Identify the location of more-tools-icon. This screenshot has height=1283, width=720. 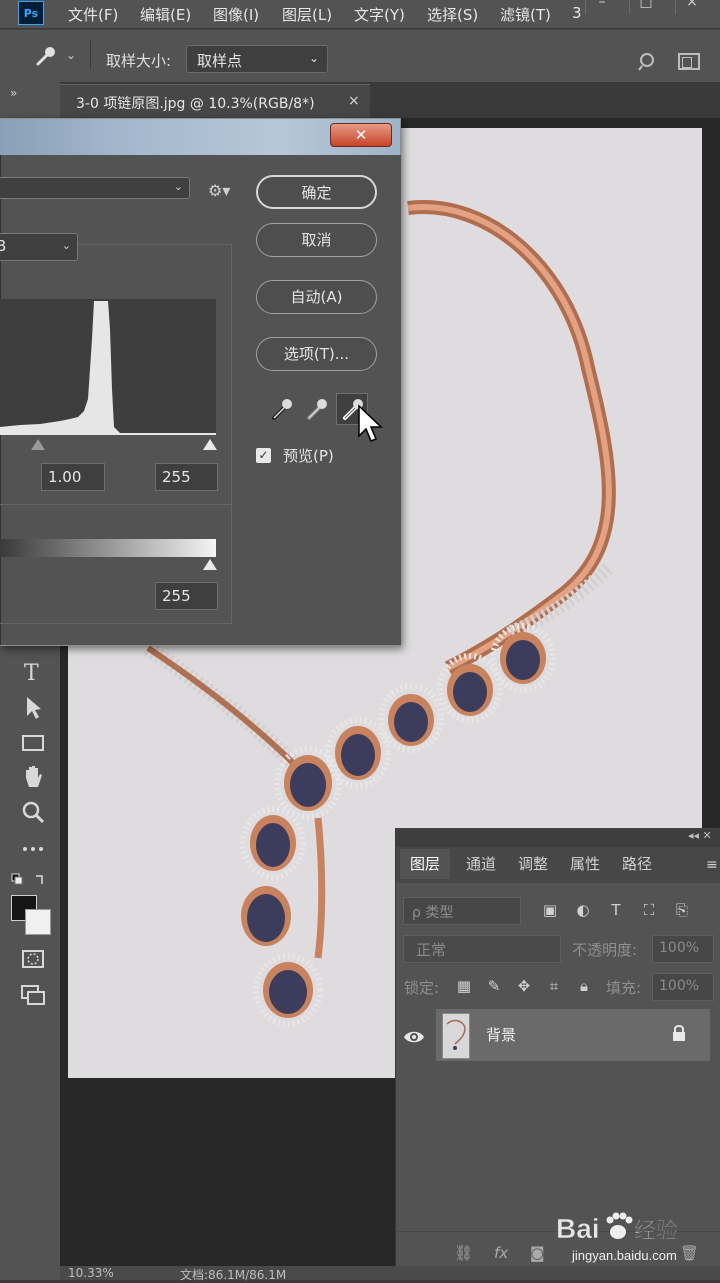
(33, 849).